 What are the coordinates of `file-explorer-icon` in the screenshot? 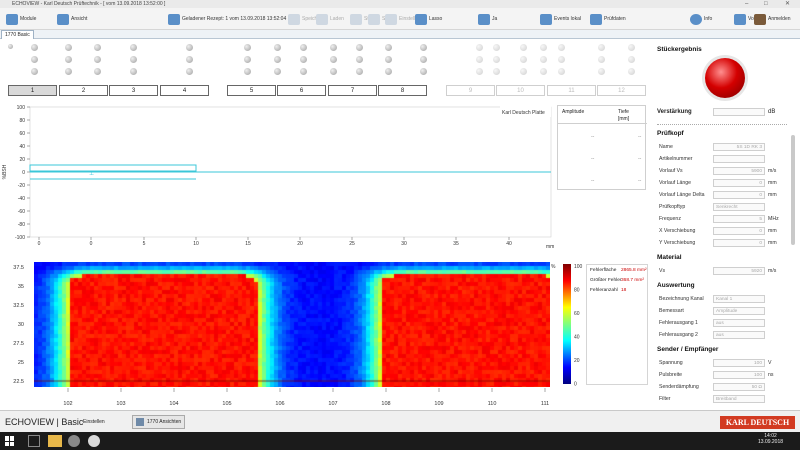 It's located at (55, 441).